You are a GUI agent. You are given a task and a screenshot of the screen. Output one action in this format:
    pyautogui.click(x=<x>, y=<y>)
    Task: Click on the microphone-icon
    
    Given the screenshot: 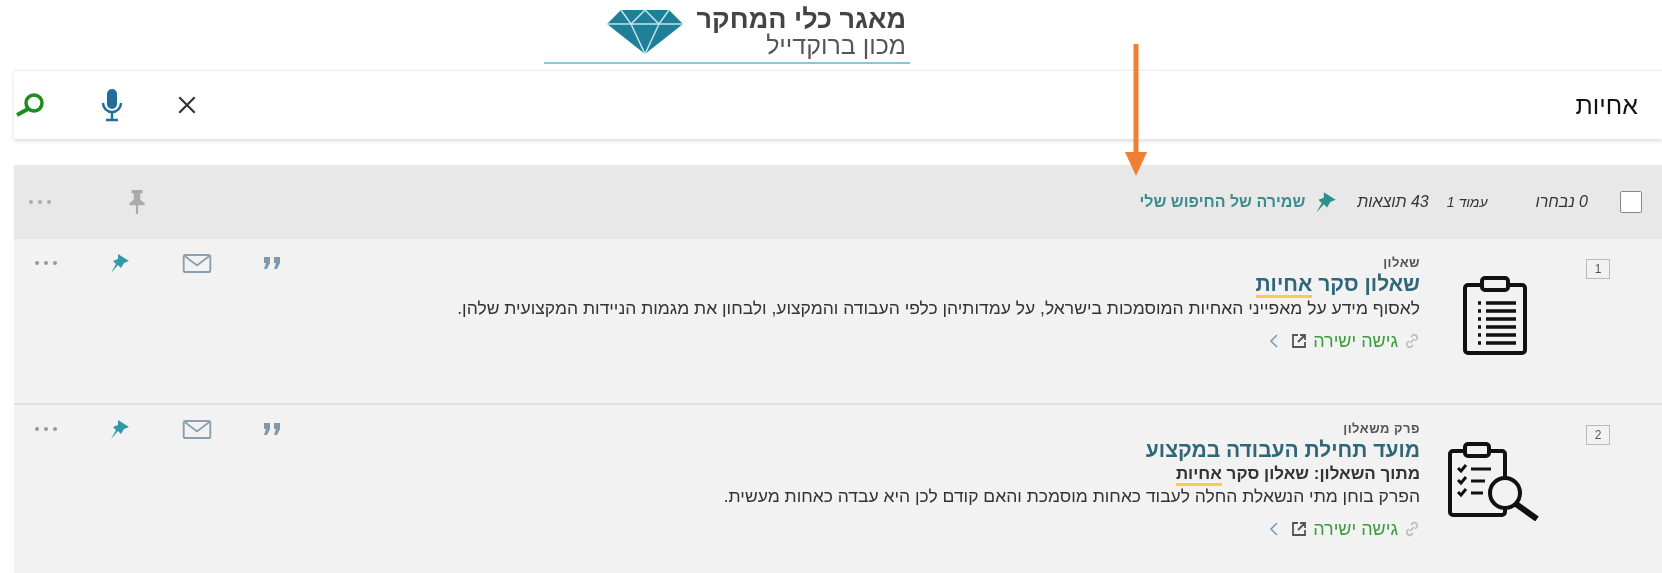 What is the action you would take?
    pyautogui.click(x=112, y=105)
    